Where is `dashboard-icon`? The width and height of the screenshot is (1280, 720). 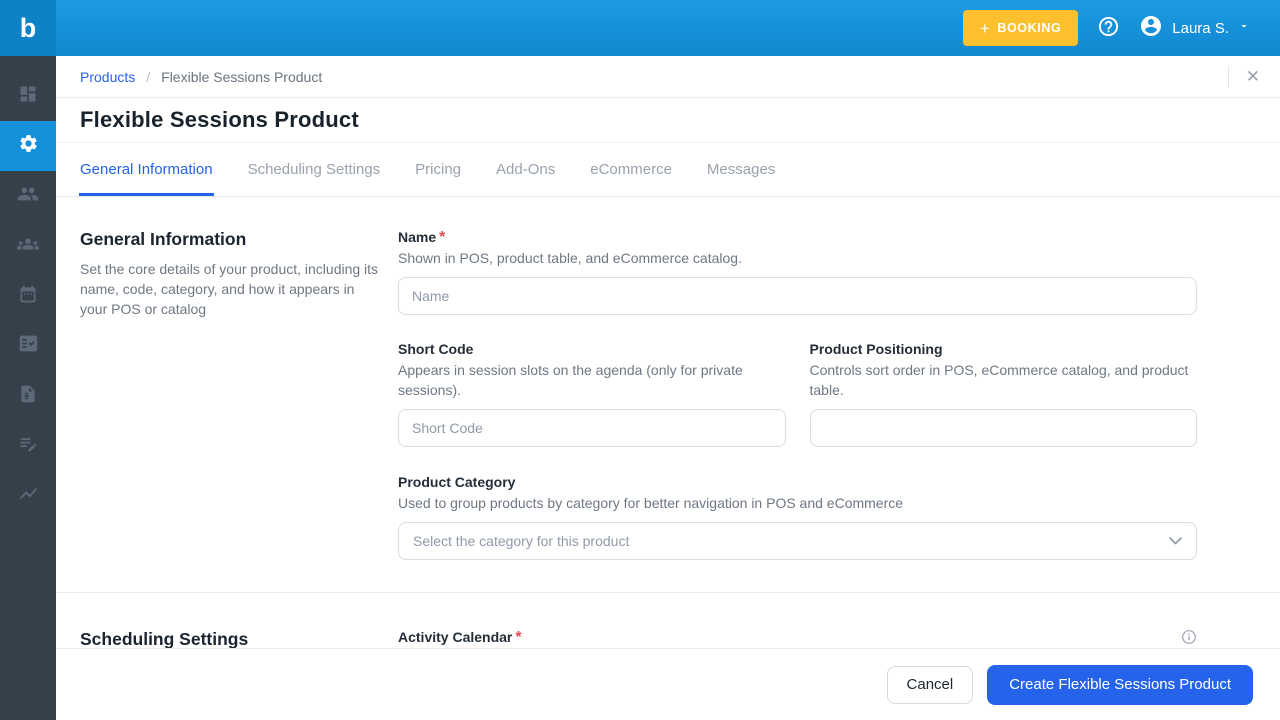
dashboard-icon is located at coordinates (28, 96).